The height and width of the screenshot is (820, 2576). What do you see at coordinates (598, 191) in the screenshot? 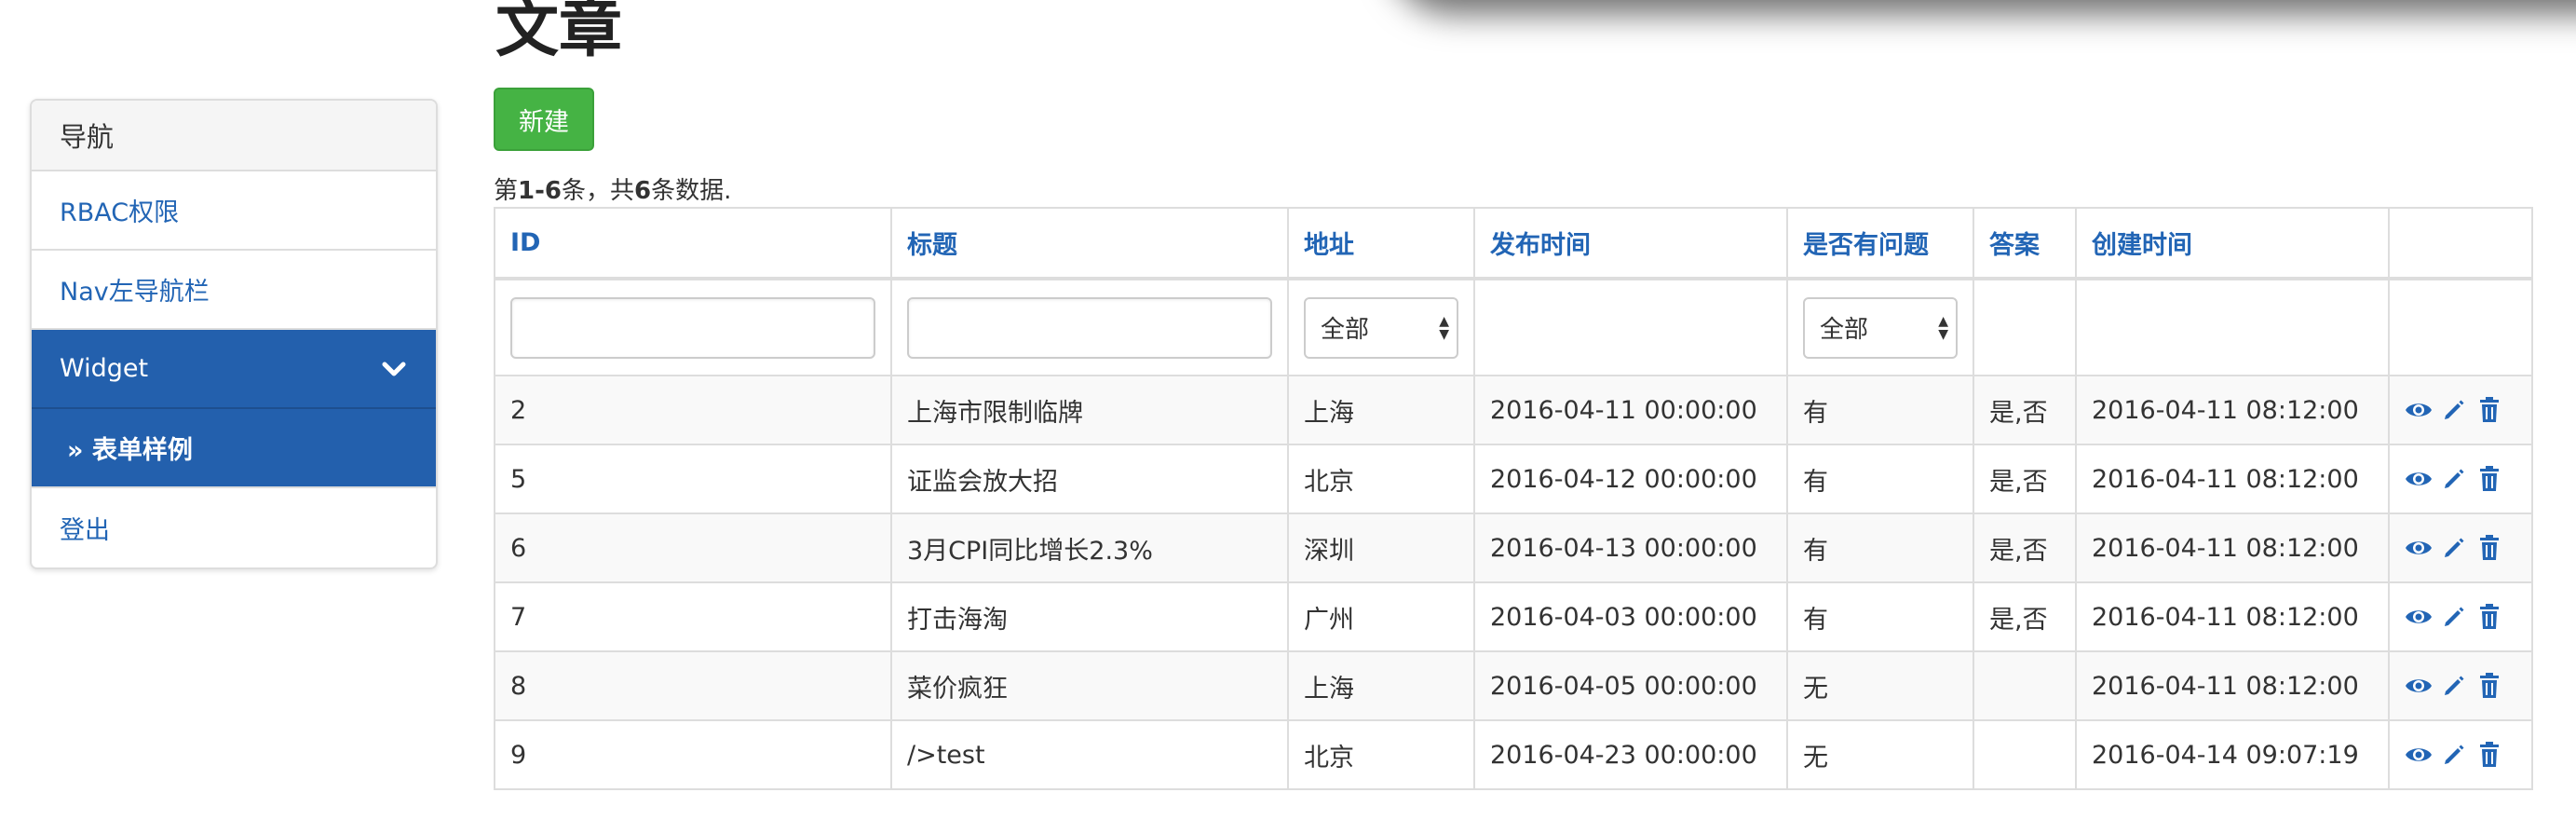
I see `summary-mid: 条，共` at bounding box center [598, 191].